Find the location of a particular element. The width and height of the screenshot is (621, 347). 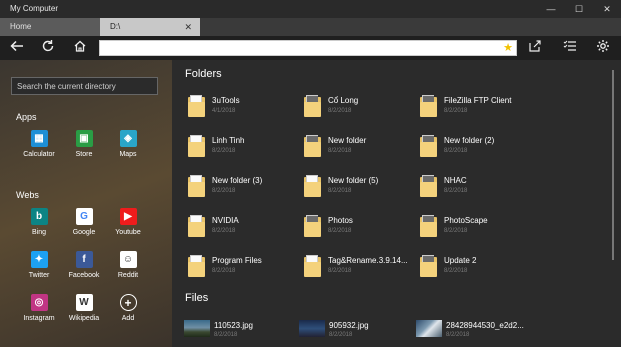

folder-name: Update 2 is located at coordinates (460, 260).